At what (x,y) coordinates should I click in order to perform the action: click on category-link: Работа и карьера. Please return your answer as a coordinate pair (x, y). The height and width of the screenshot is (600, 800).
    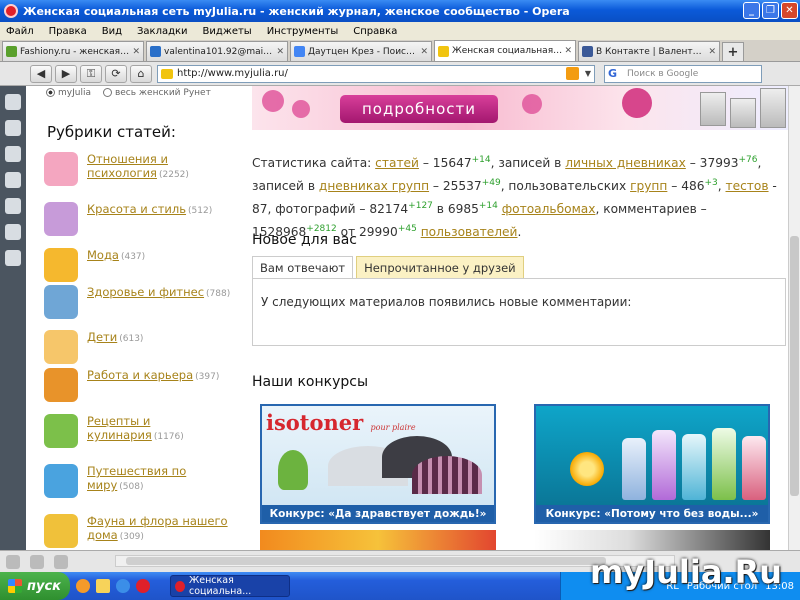
    Looking at the image, I should click on (140, 375).